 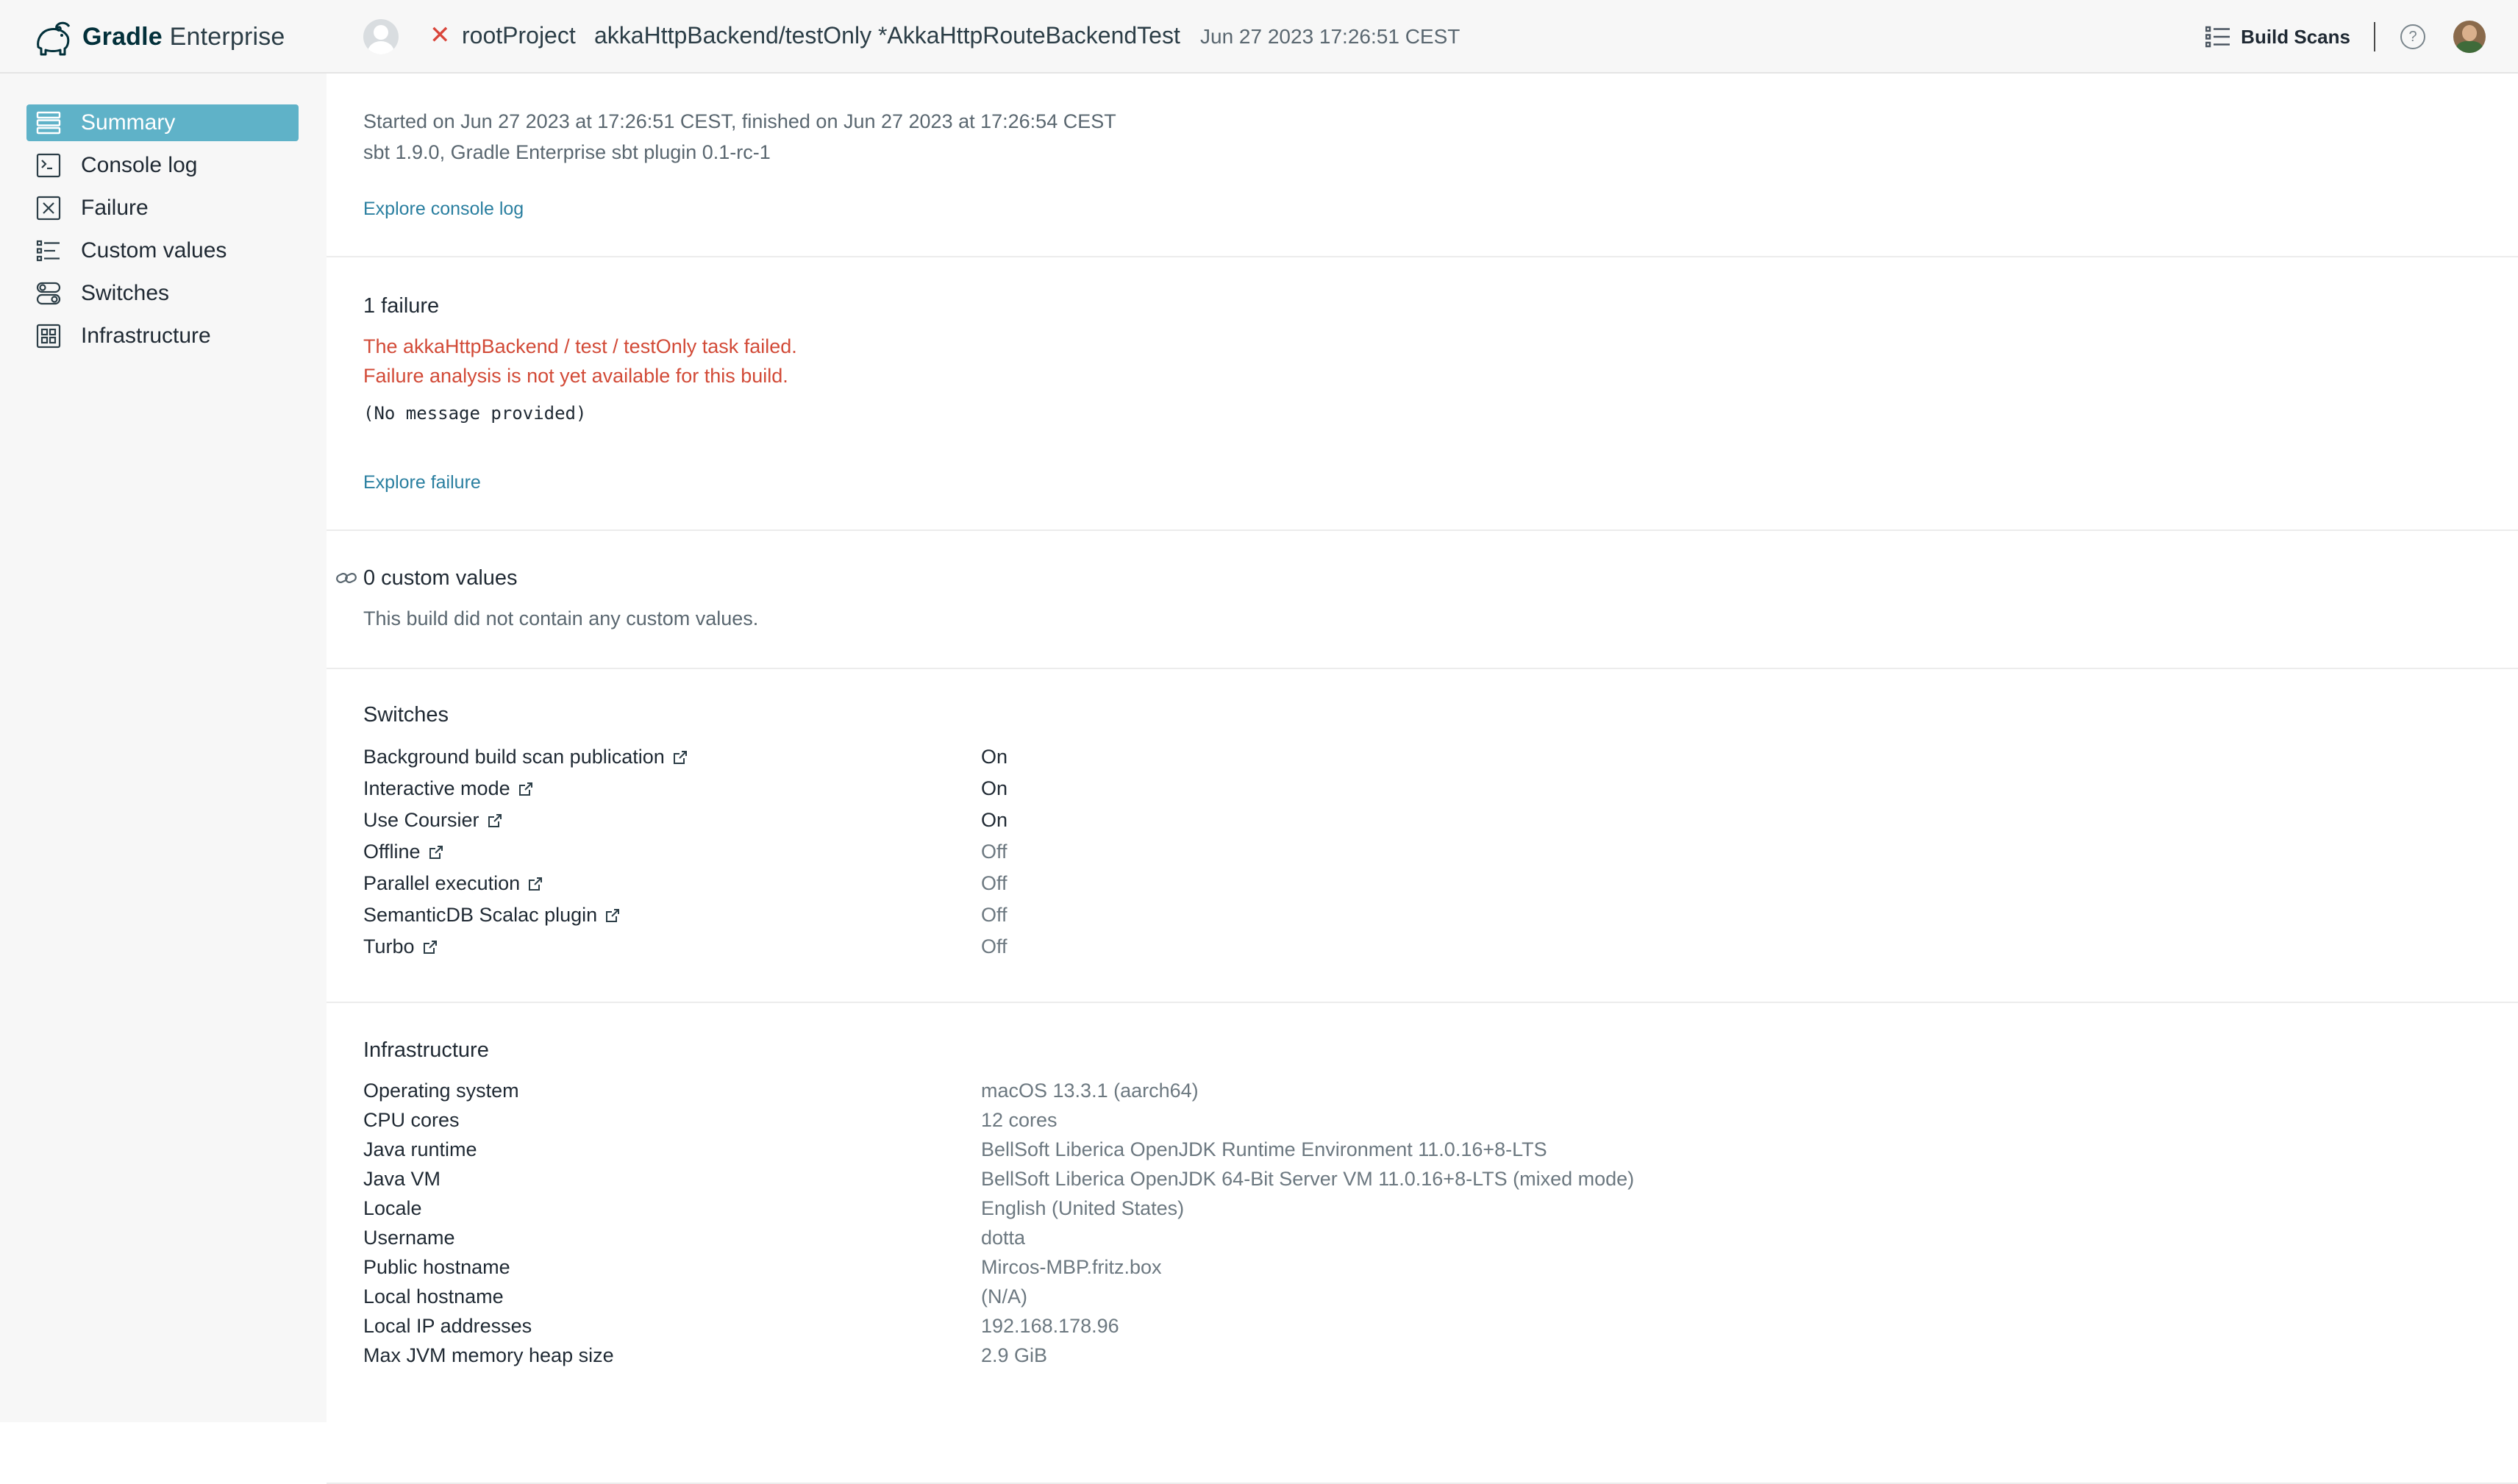 I want to click on infrastructure-key: Local hostname, so click(x=433, y=1296).